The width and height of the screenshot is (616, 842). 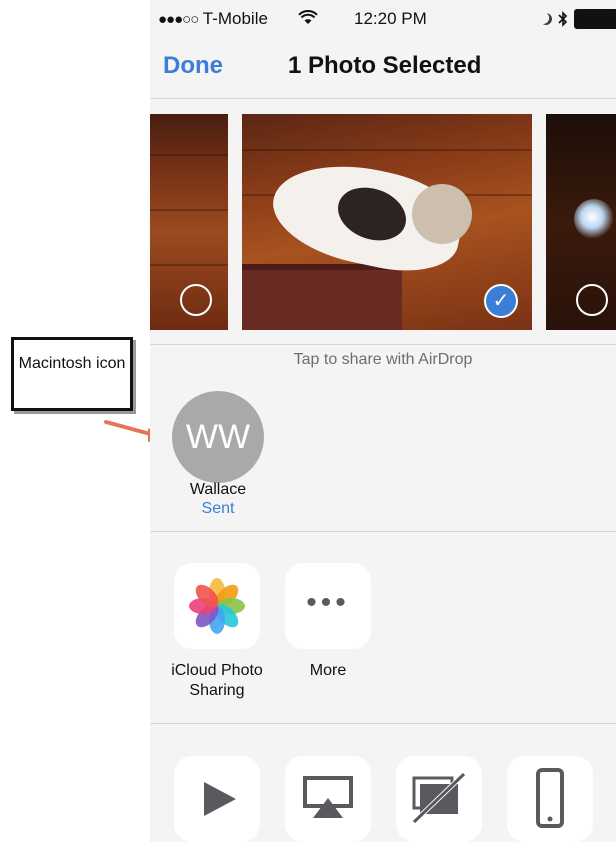 What do you see at coordinates (563, 19) in the screenshot?
I see `bluetooth-icon` at bounding box center [563, 19].